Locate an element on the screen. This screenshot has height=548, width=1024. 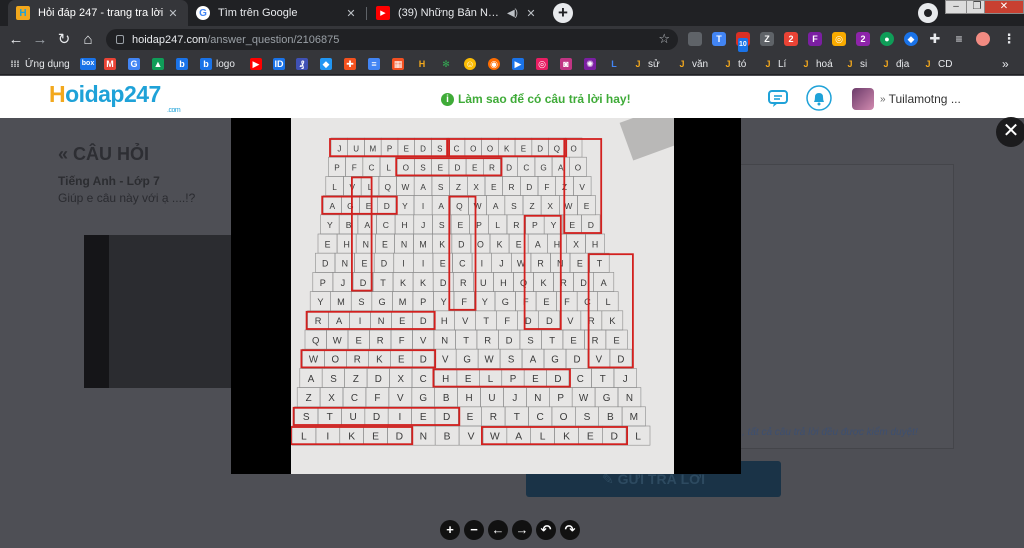
bookmark-item: ☺ is located at coordinates (472, 64).